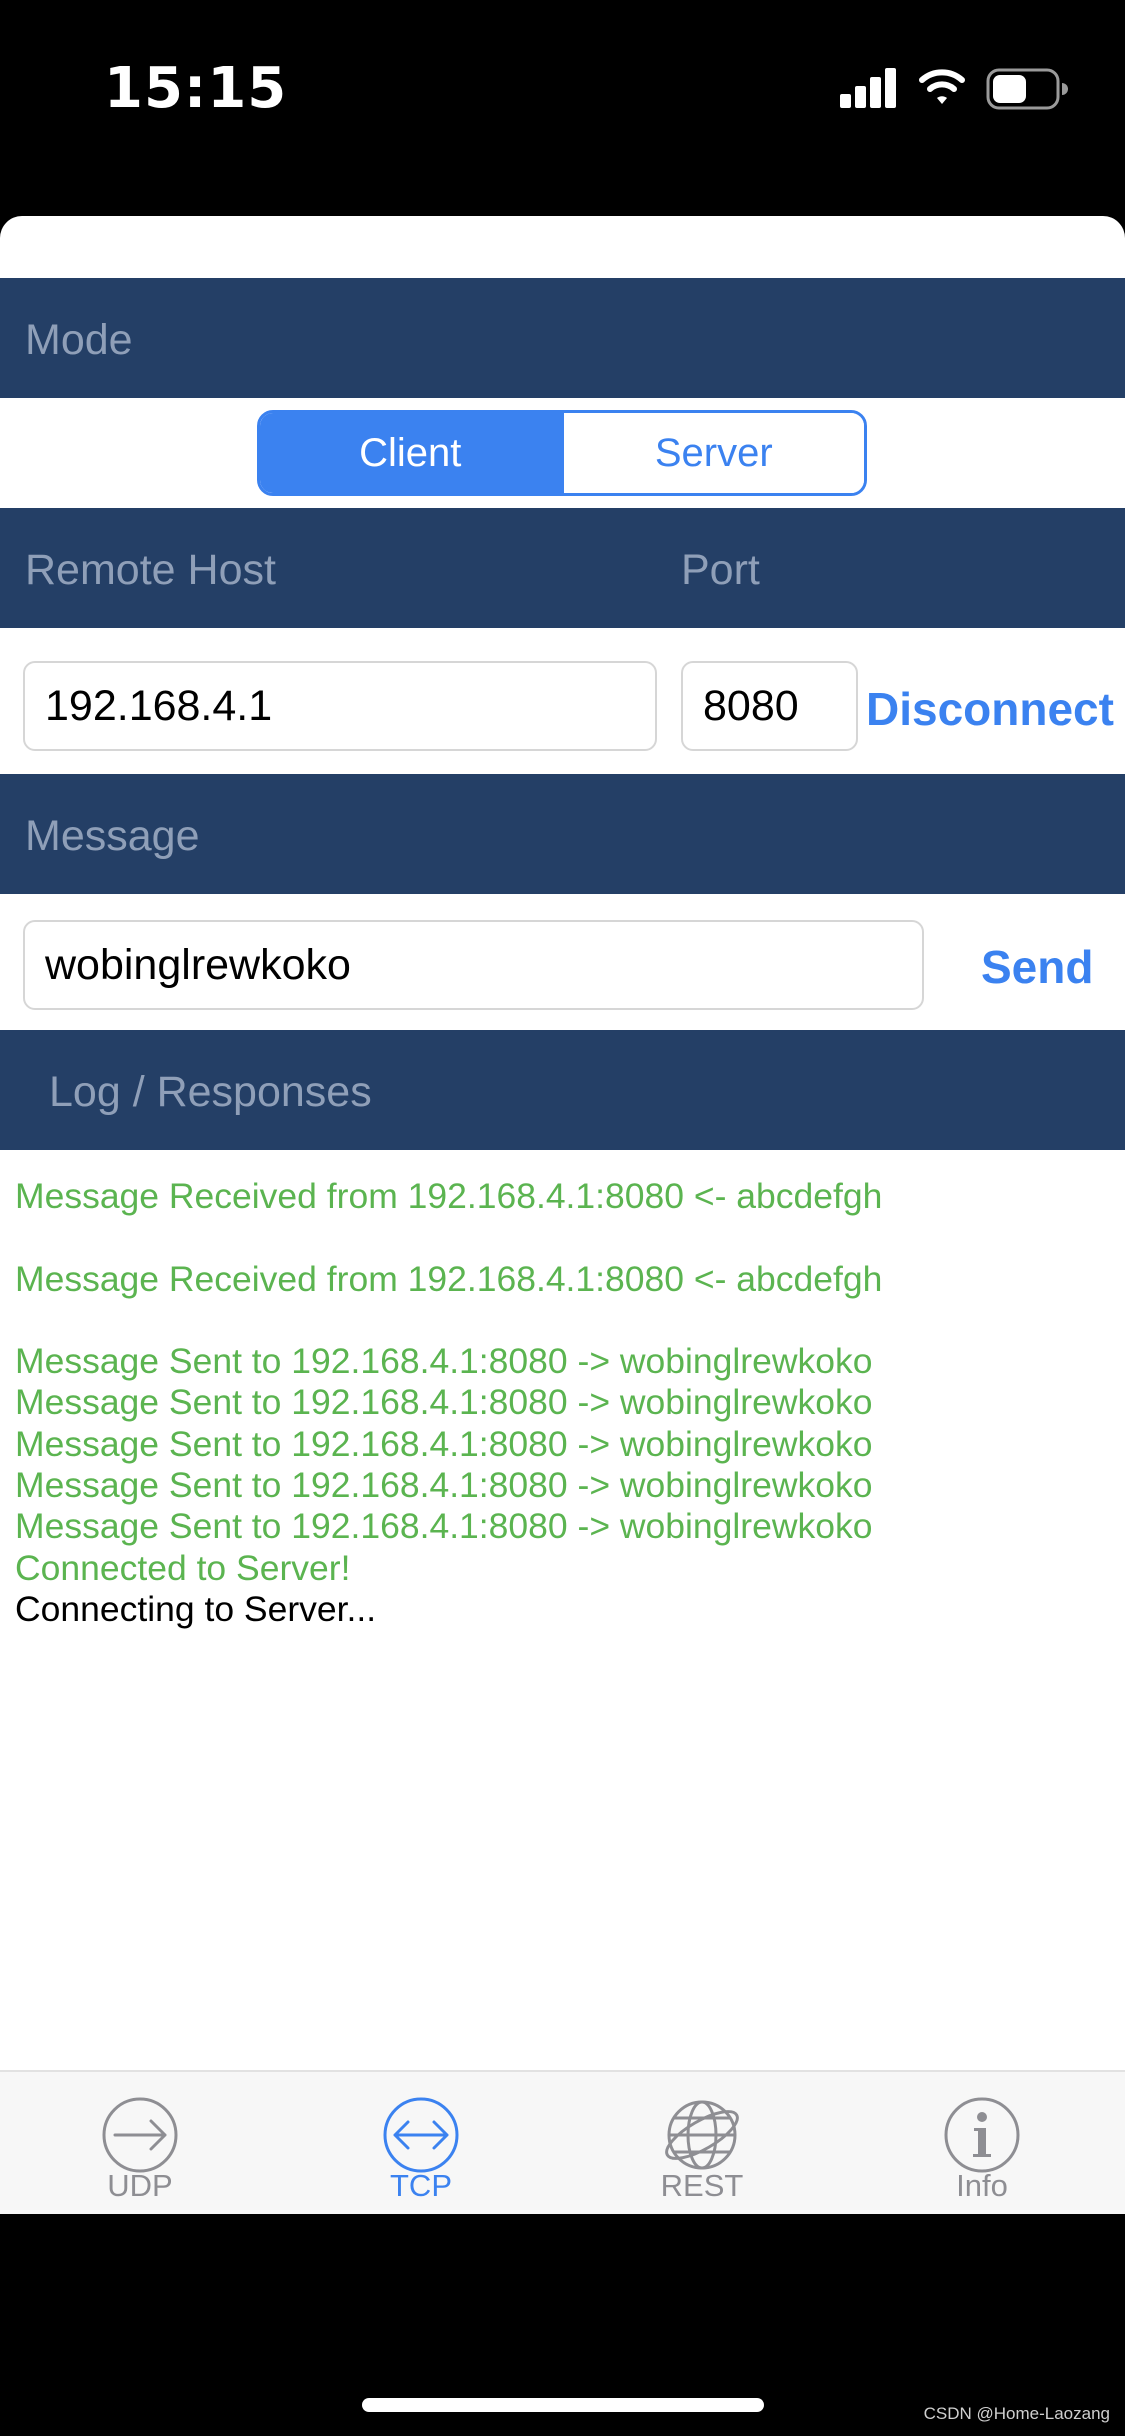 This screenshot has height=2436, width=1125. Describe the element at coordinates (563, 2405) in the screenshot. I see `home-indicator` at that location.